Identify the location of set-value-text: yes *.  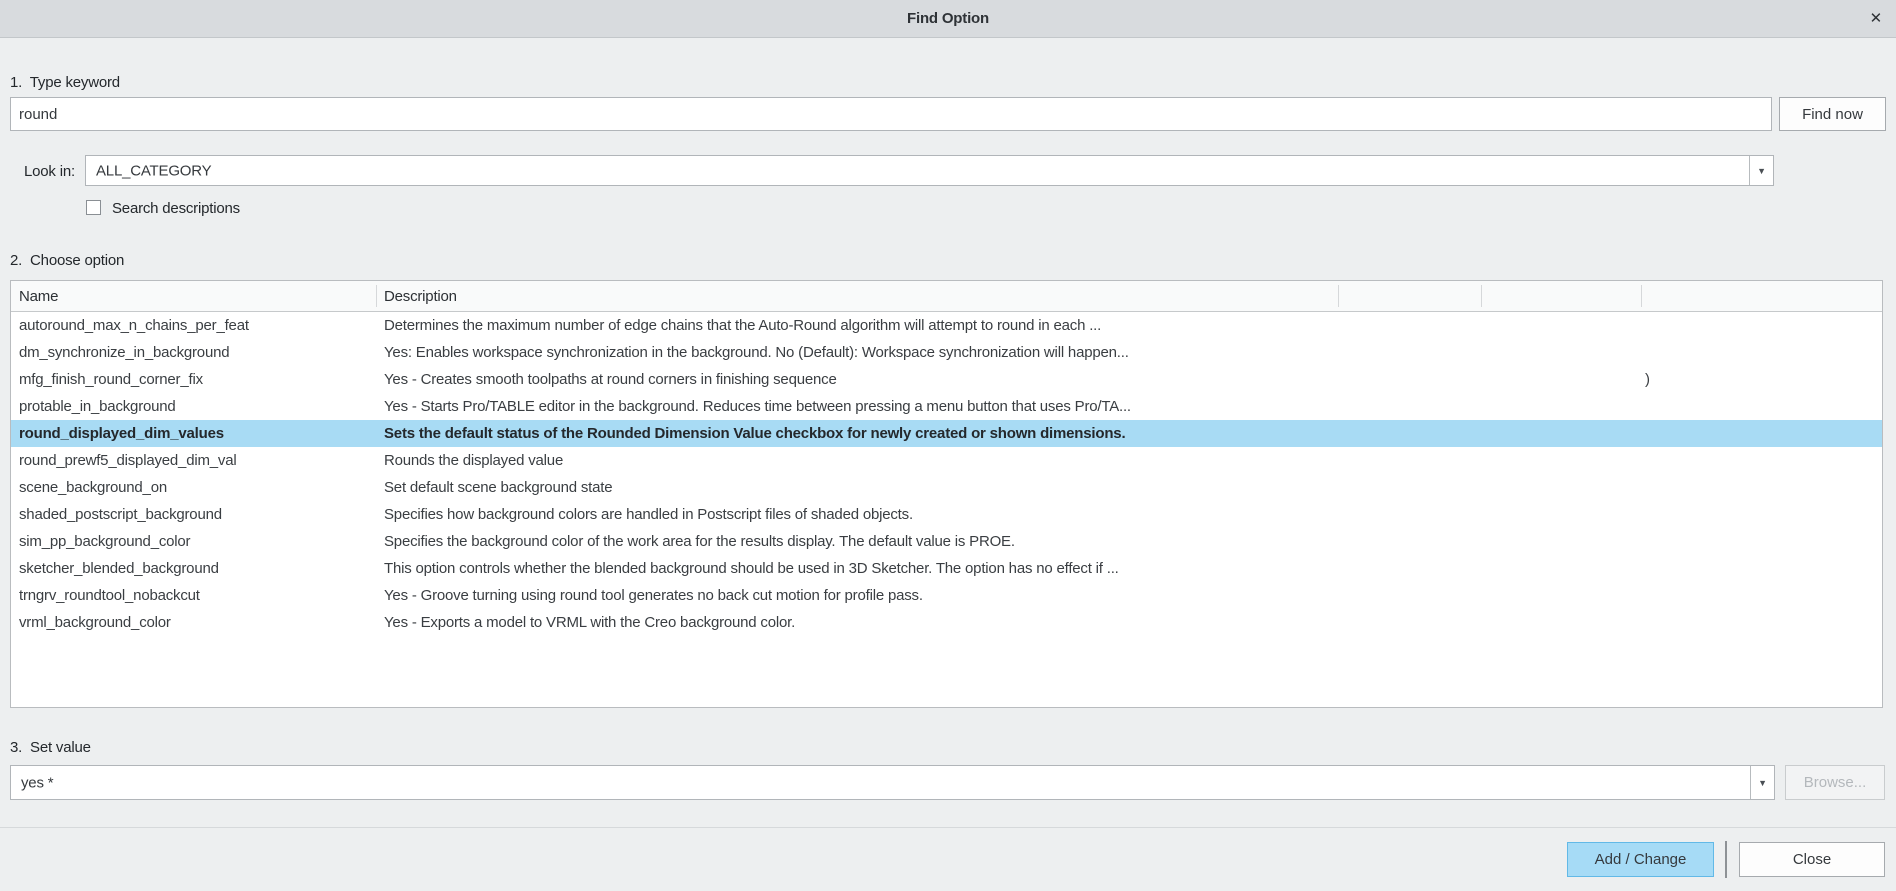
(37, 782).